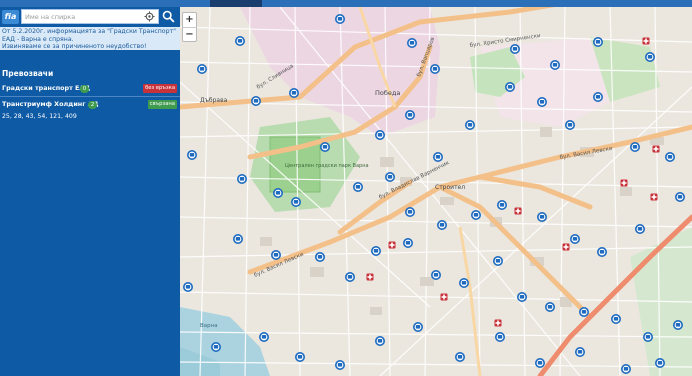 This screenshot has width=692, height=376. What do you see at coordinates (236, 3) in the screenshot?
I see `active-tab` at bounding box center [236, 3].